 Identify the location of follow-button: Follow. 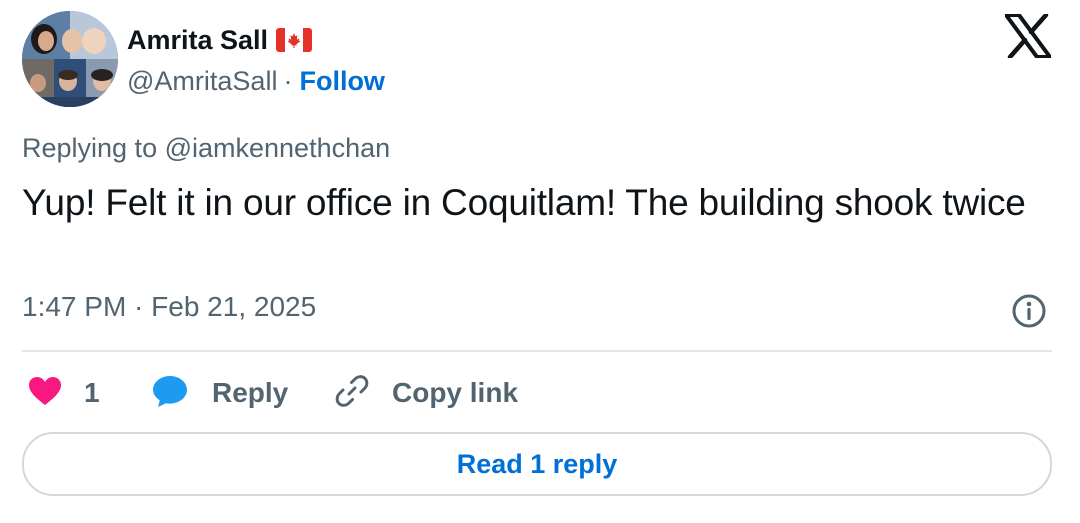
(341, 81).